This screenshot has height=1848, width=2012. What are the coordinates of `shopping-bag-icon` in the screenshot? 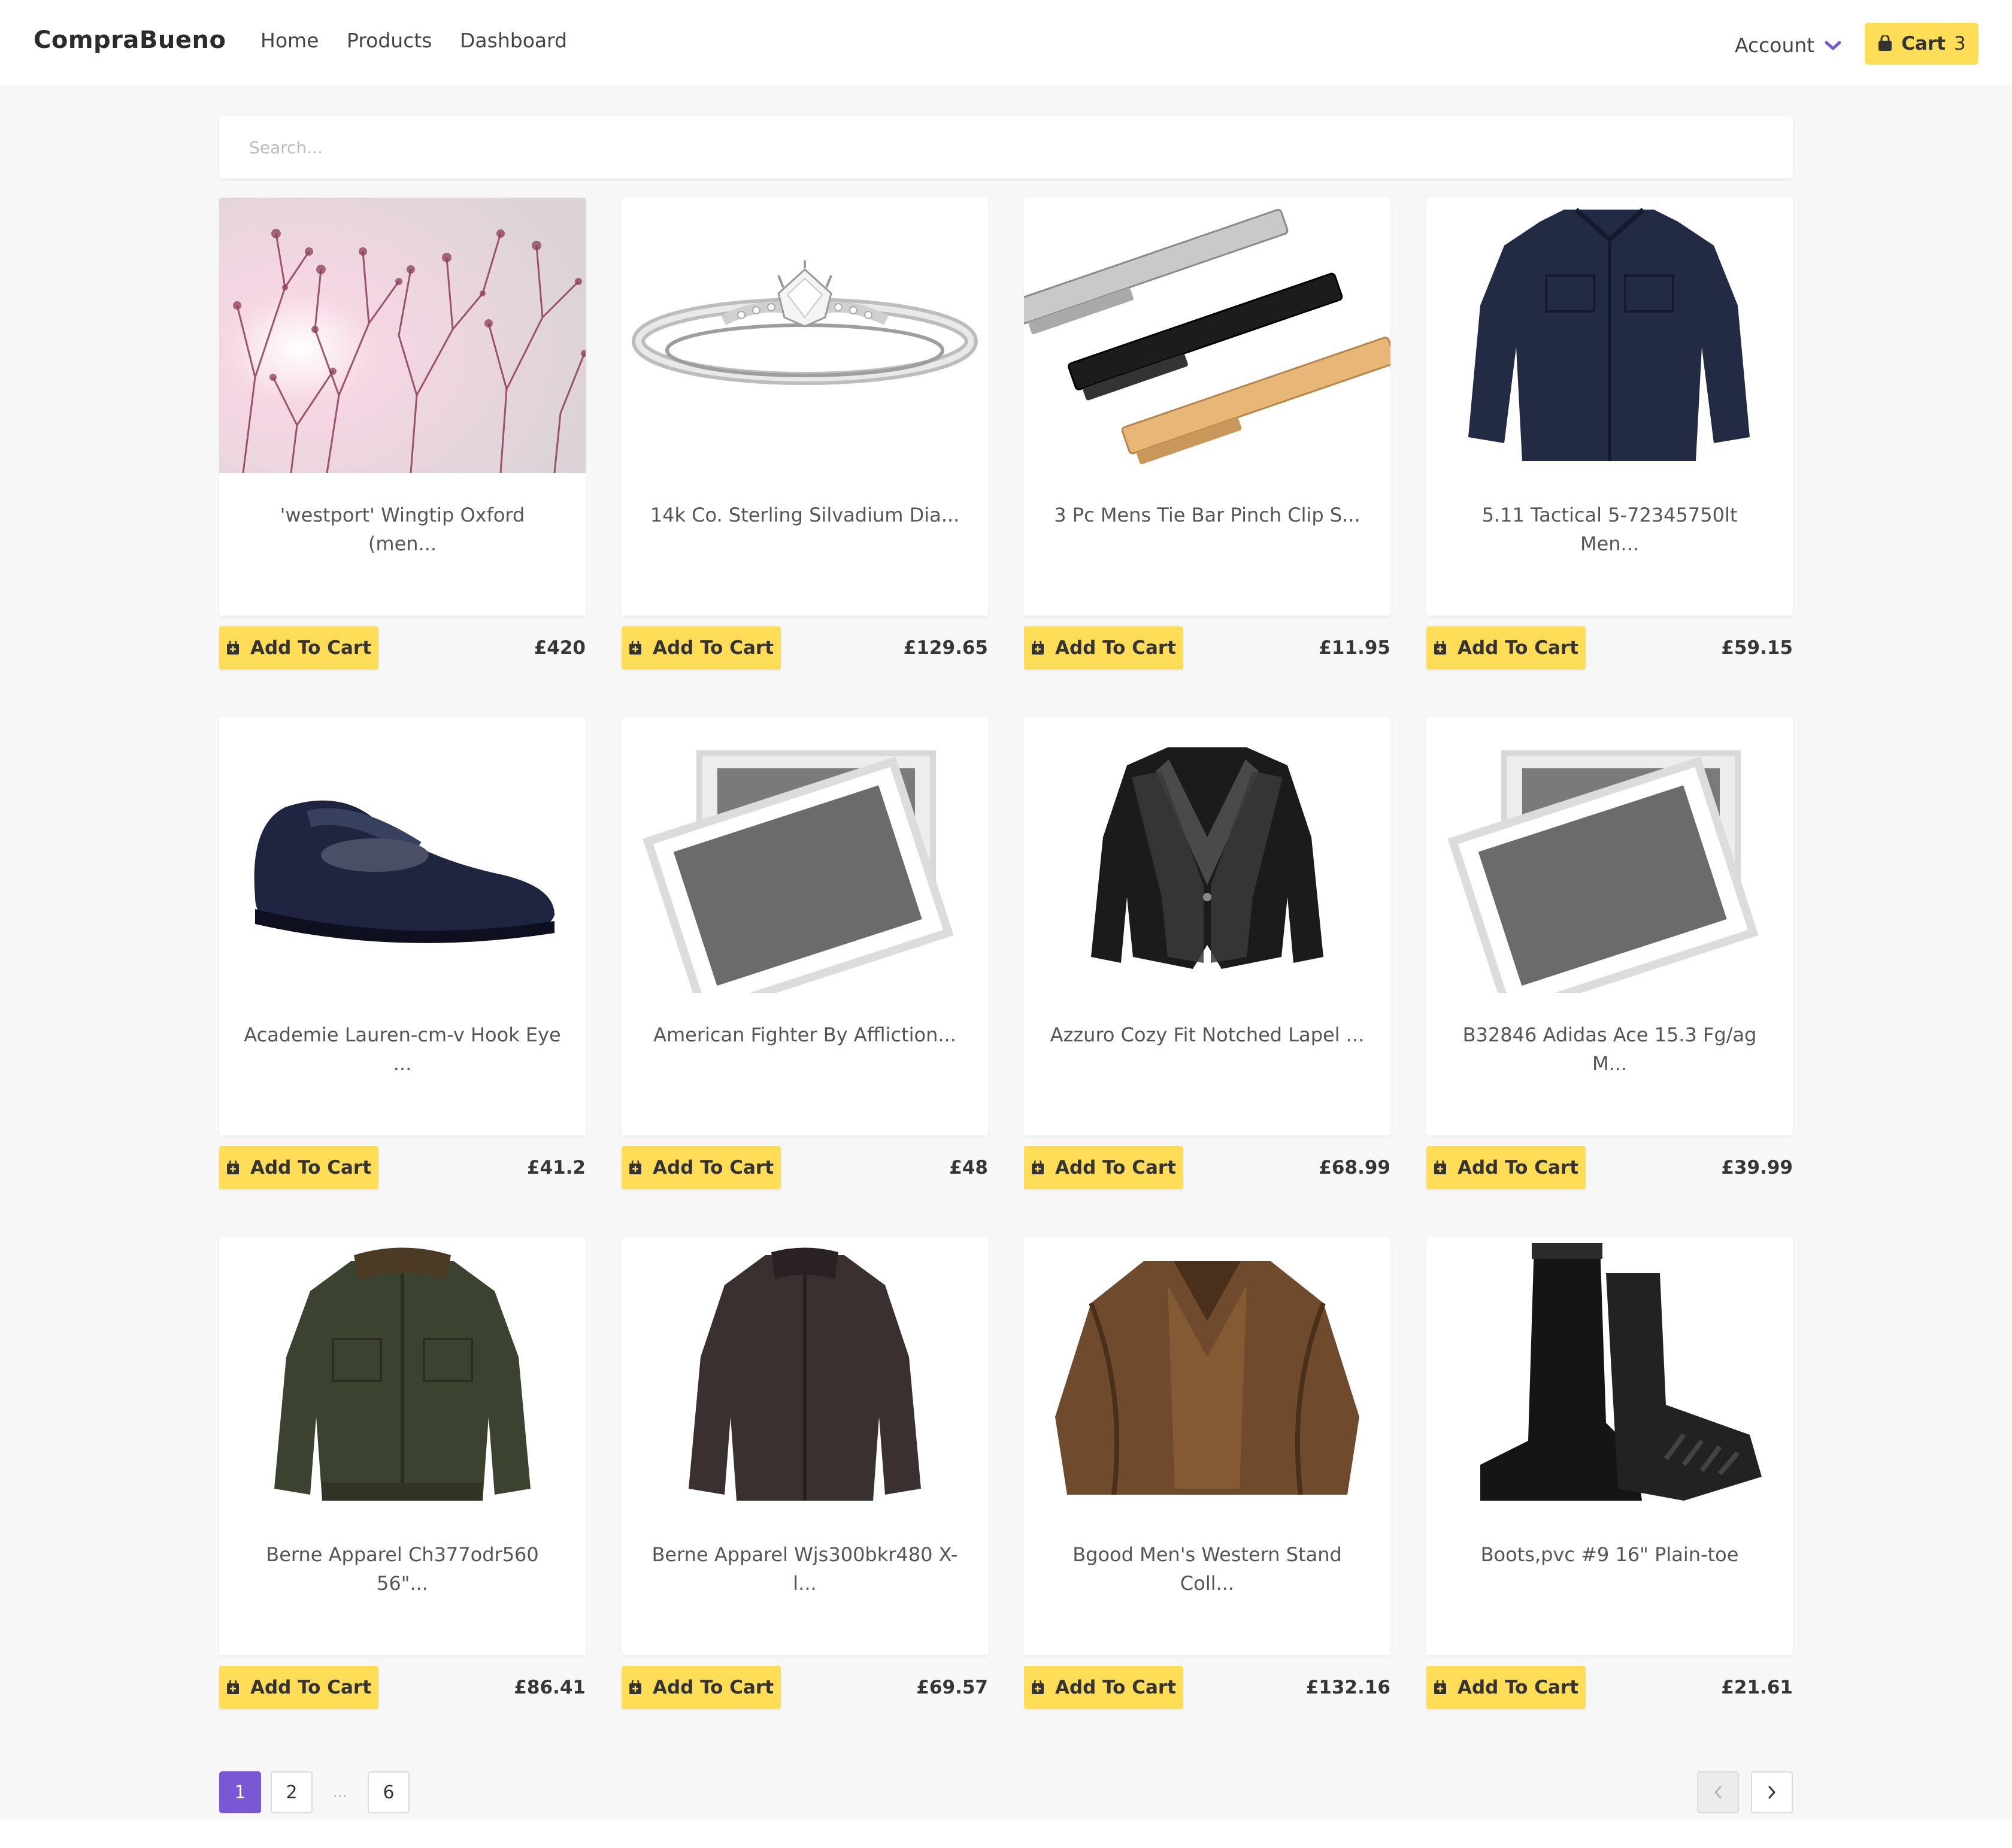 It's located at (1885, 43).